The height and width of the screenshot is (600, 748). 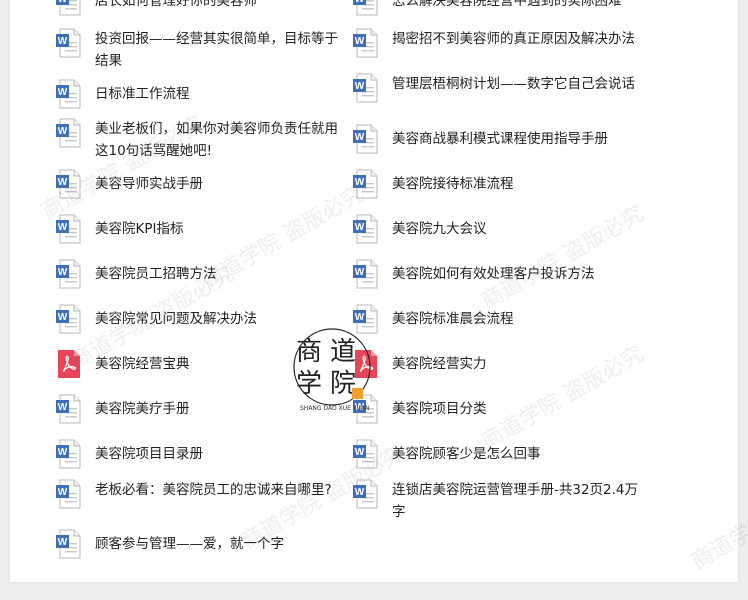 I want to click on file-name: 美容院KPI指标, so click(x=139, y=229).